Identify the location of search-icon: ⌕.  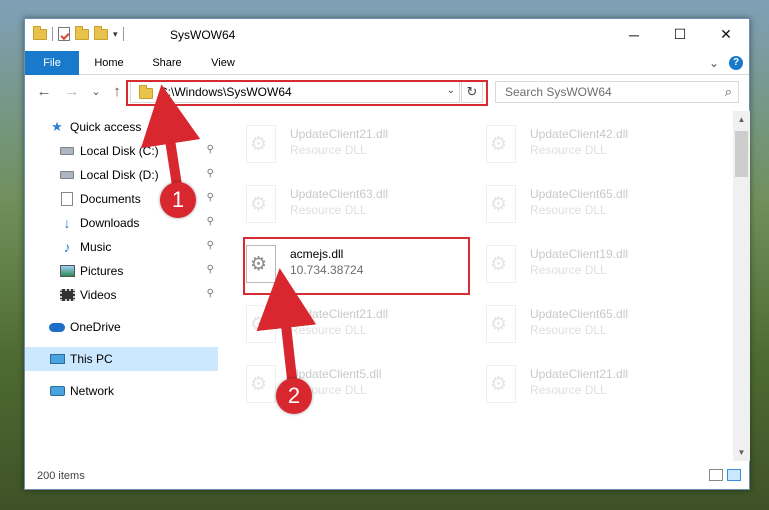
(728, 92).